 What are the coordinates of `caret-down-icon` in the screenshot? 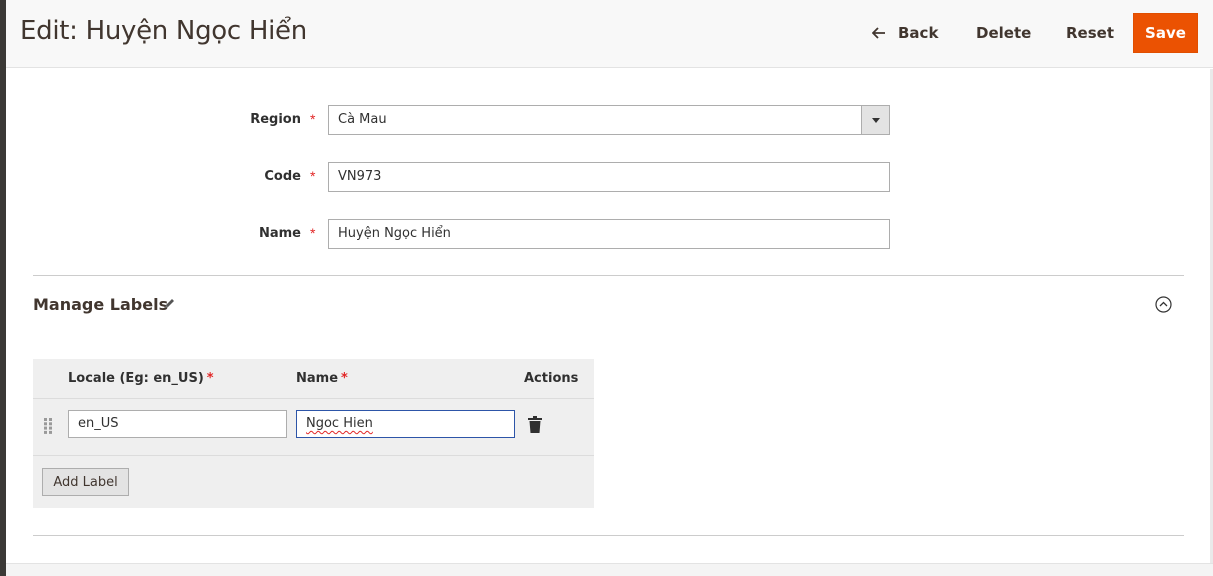 It's located at (875, 120).